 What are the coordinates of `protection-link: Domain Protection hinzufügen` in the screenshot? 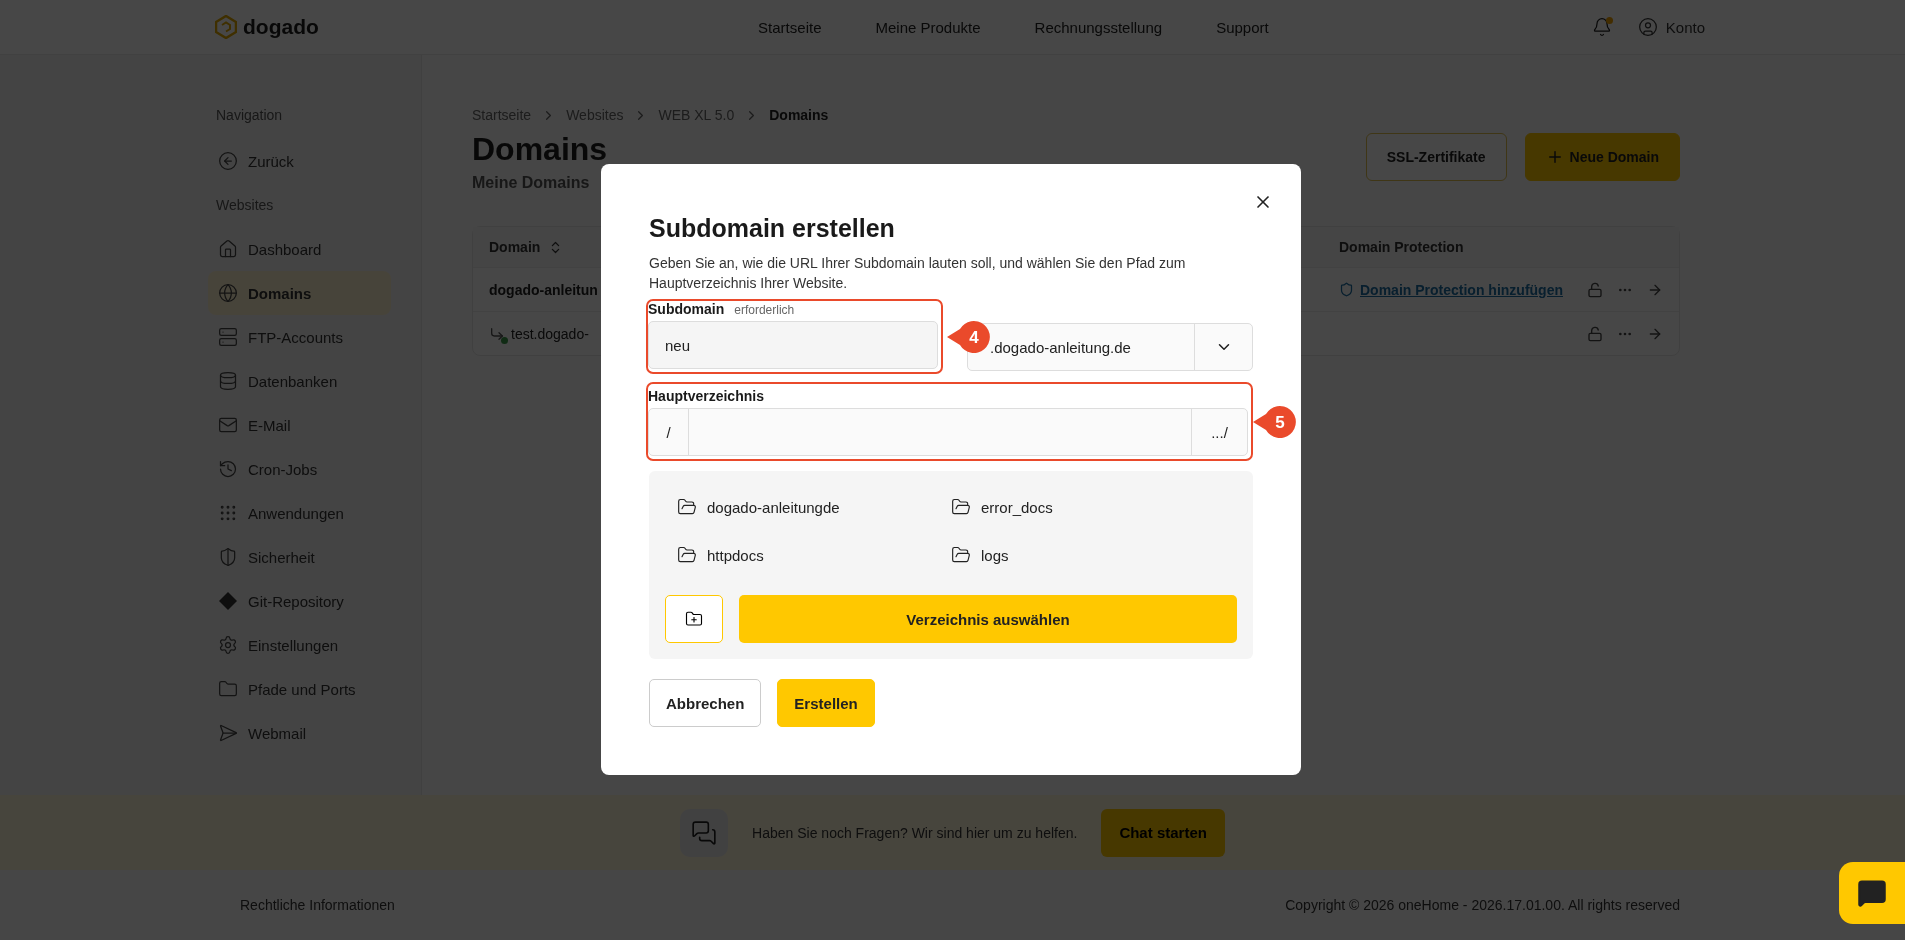 It's located at (1461, 289).